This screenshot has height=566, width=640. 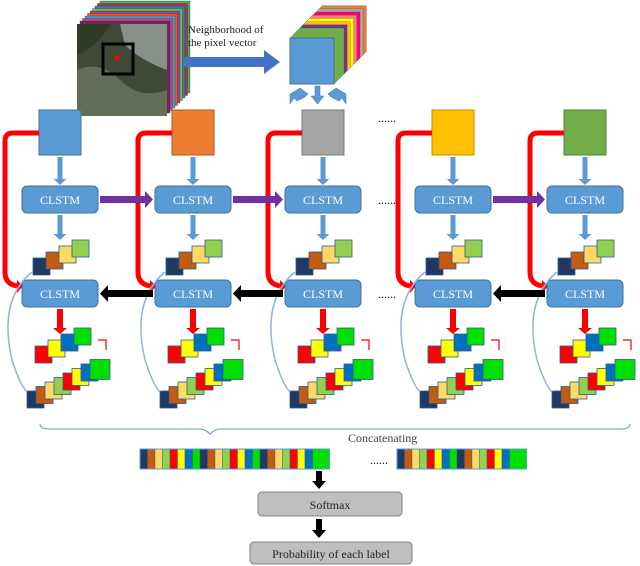 What do you see at coordinates (318, 95) in the screenshot?
I see `distribution-arrows` at bounding box center [318, 95].